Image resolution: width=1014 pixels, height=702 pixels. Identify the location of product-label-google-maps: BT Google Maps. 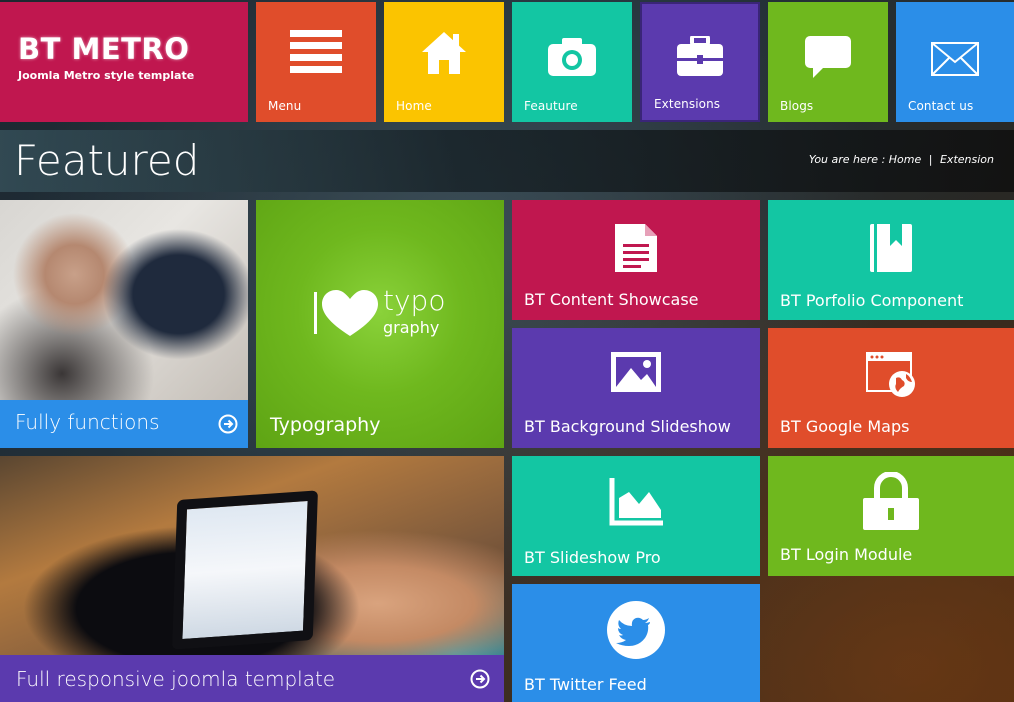
(845, 426).